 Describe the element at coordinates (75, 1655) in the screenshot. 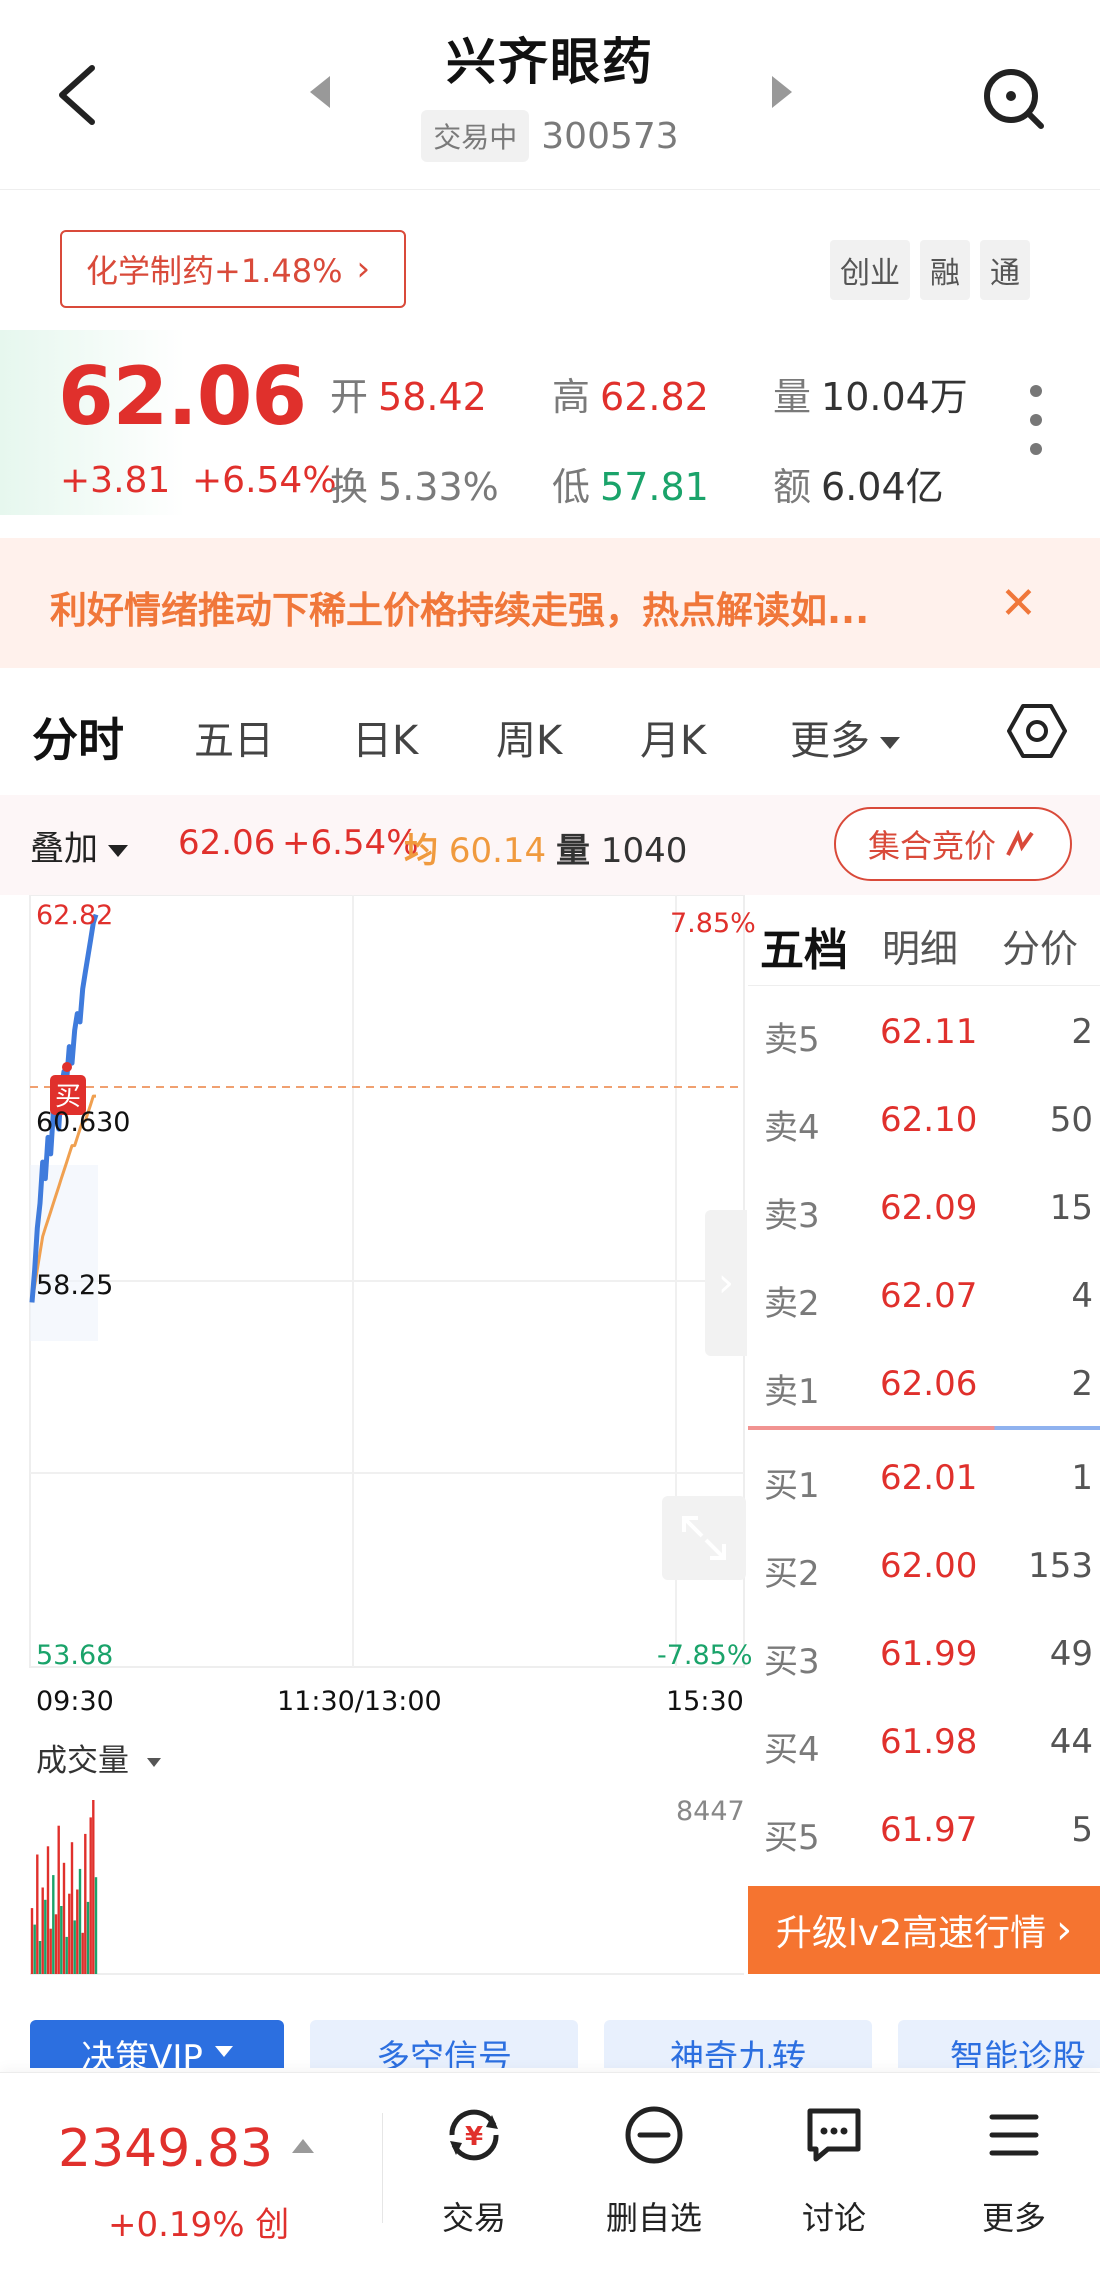

I see `y-axis-bottom: 53.68` at that location.